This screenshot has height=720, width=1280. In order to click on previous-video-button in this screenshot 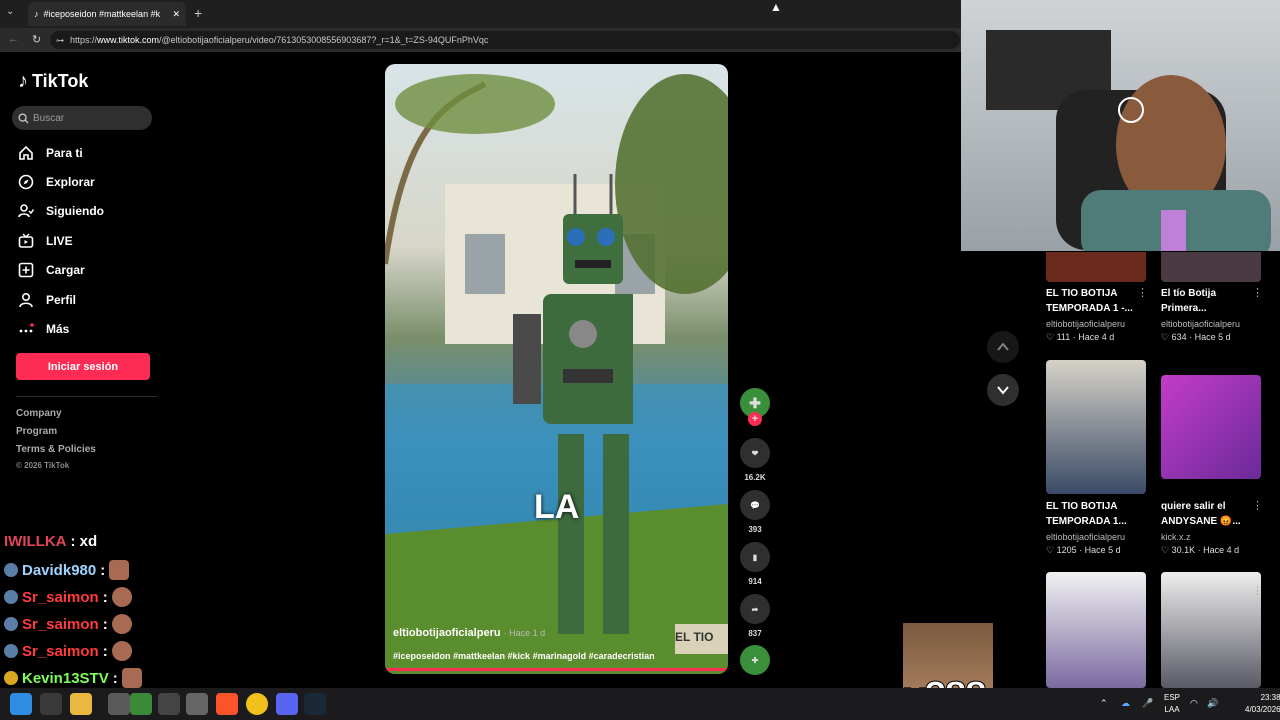, I will do `click(1003, 347)`.